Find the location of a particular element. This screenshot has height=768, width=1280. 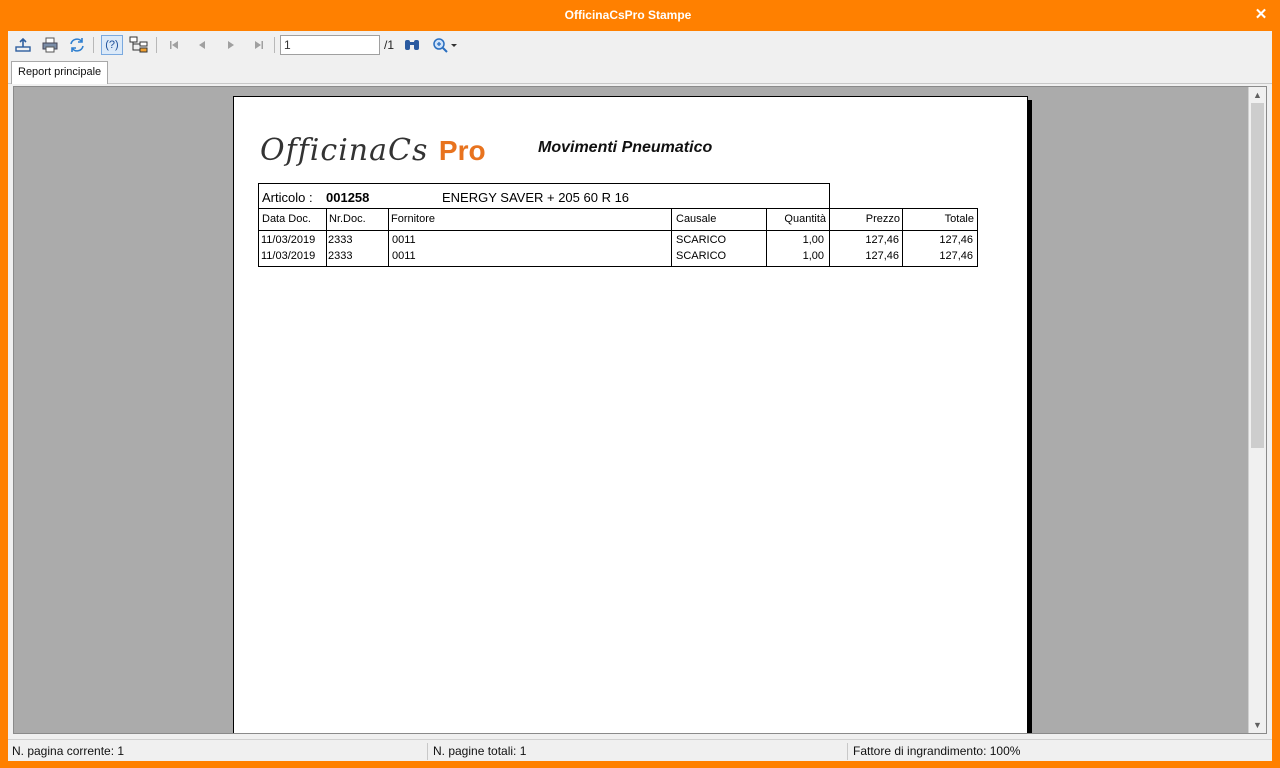

table-row-0-price: 127,46 is located at coordinates (882, 240).